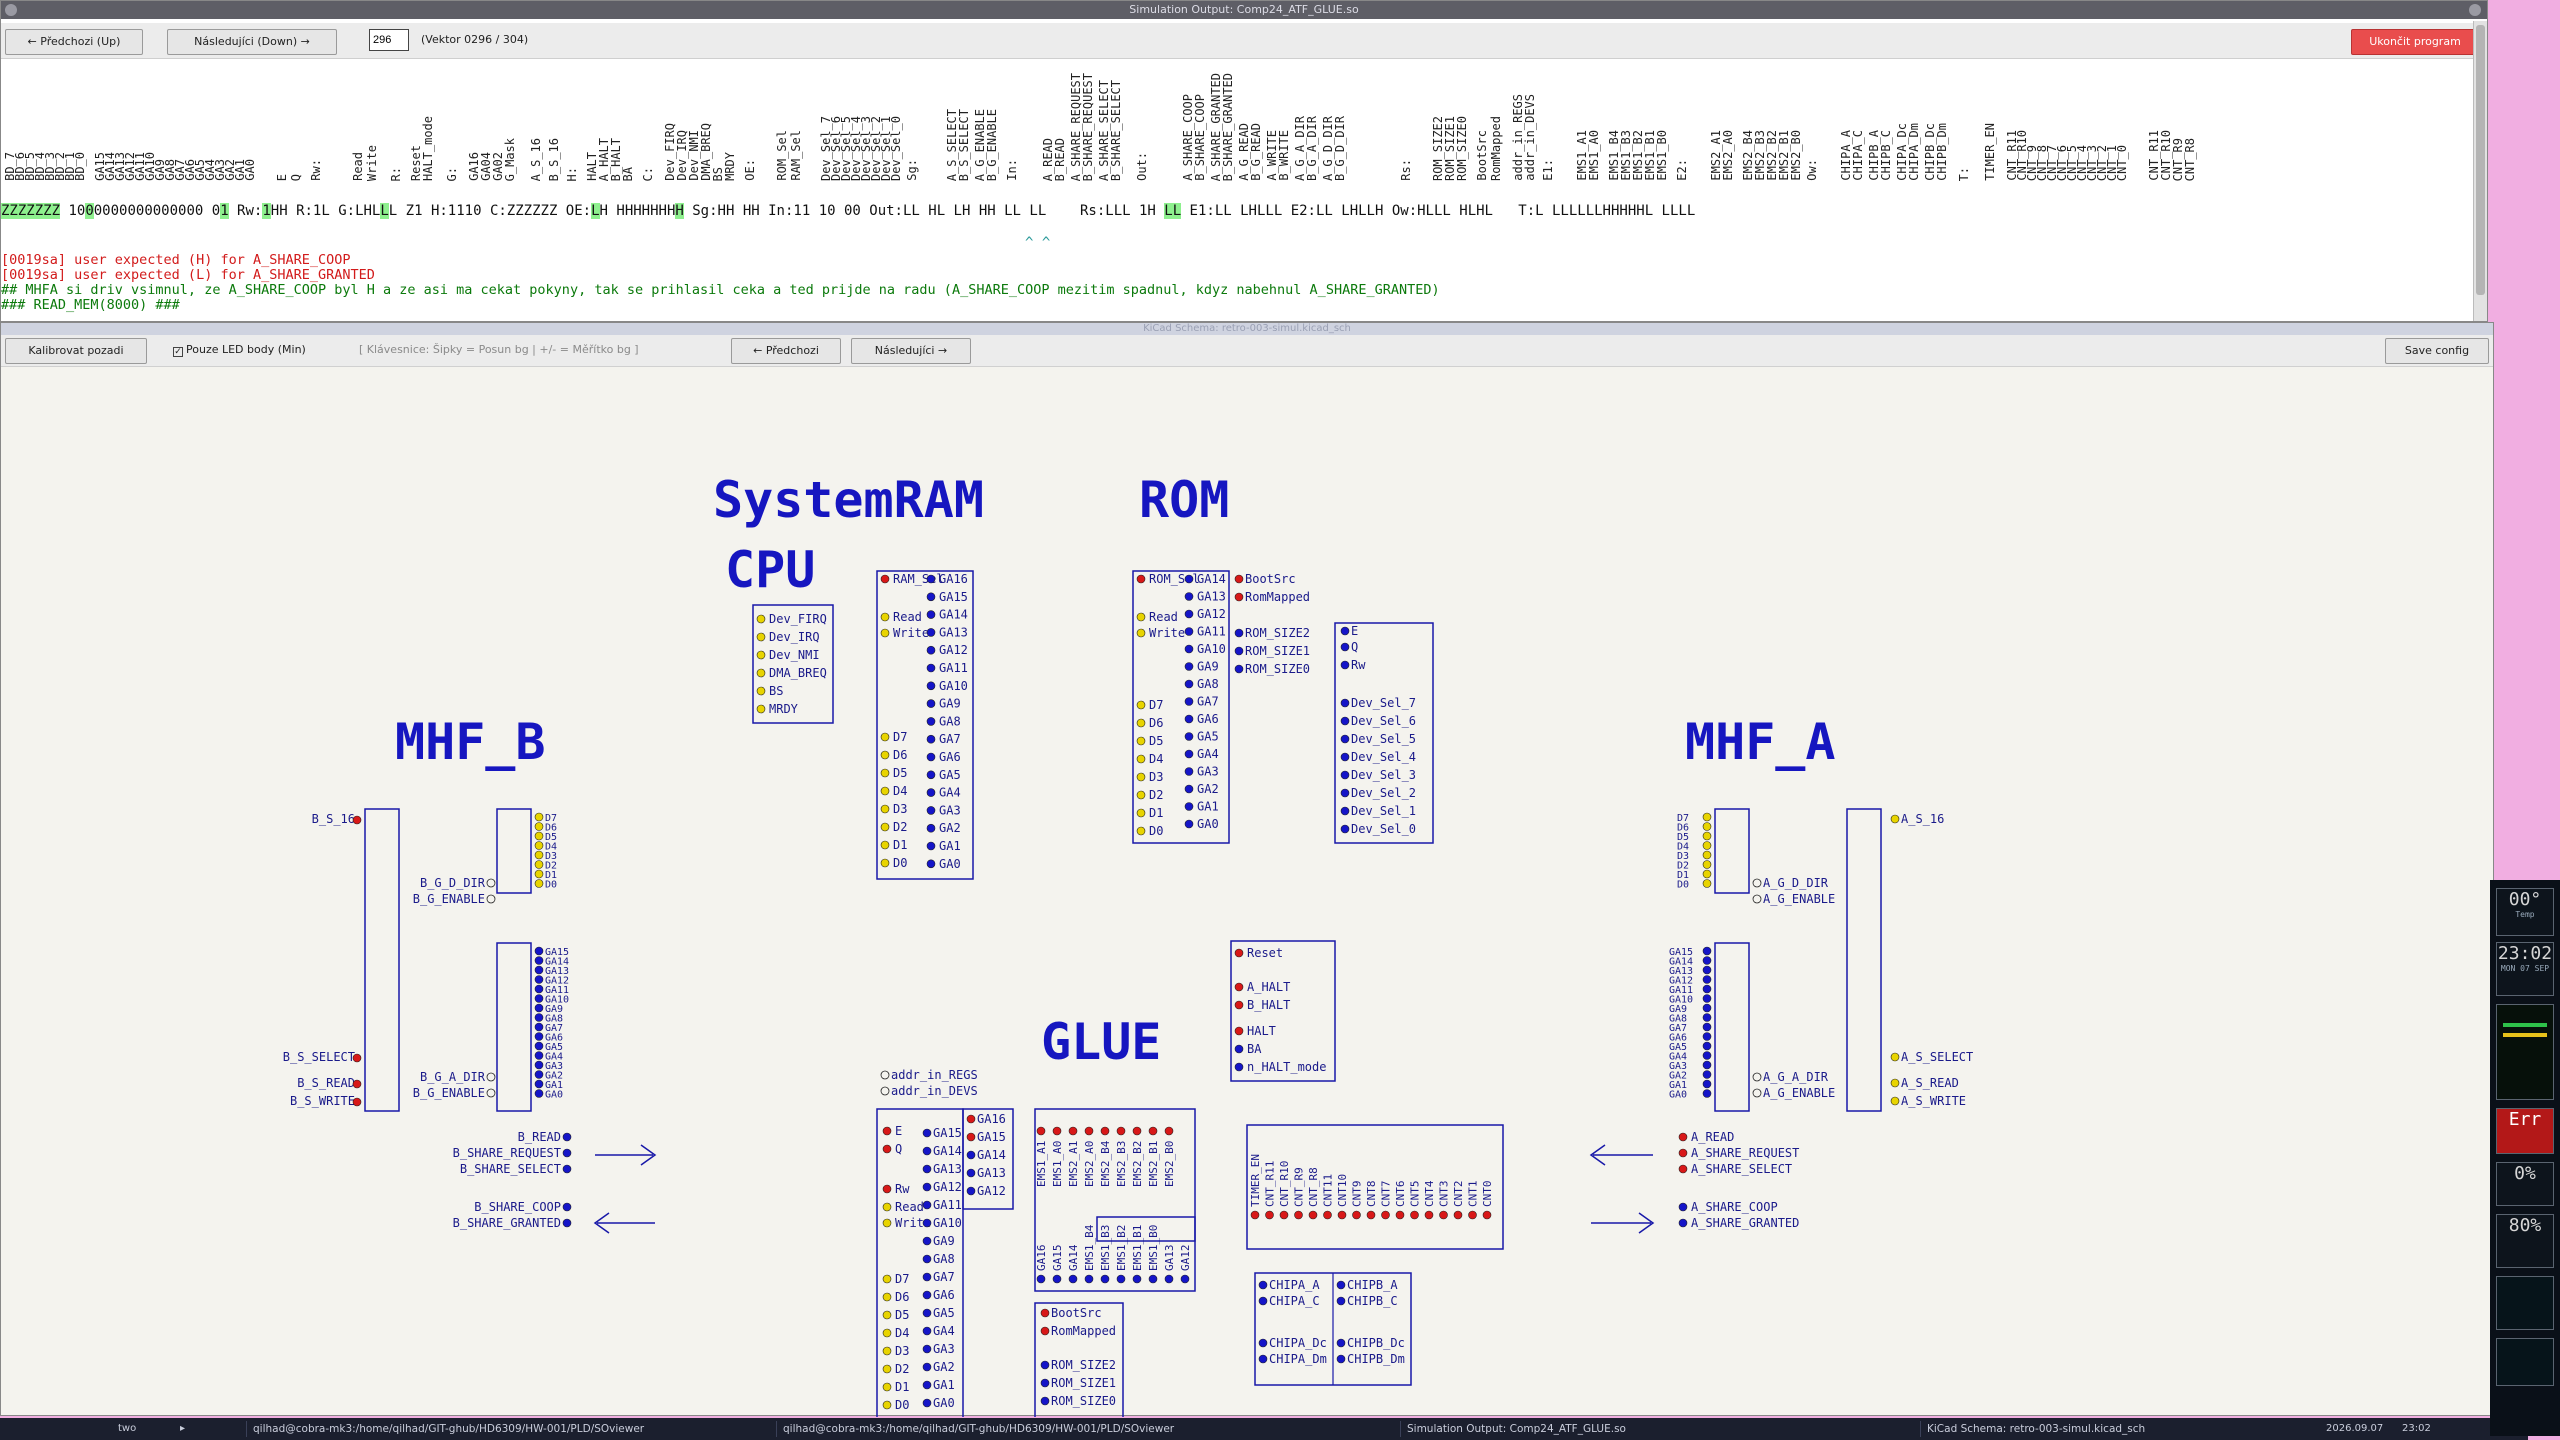 Image resolution: width=2560 pixels, height=1440 pixels. I want to click on pin-label: D5, so click(900, 773).